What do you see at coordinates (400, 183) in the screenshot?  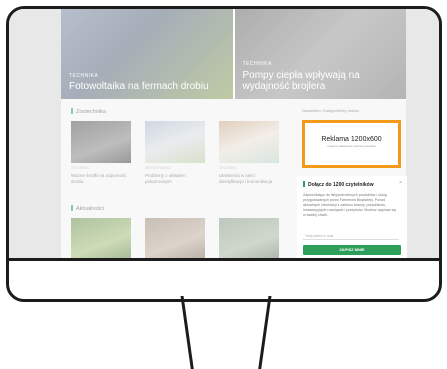 I see `close-icon: ×` at bounding box center [400, 183].